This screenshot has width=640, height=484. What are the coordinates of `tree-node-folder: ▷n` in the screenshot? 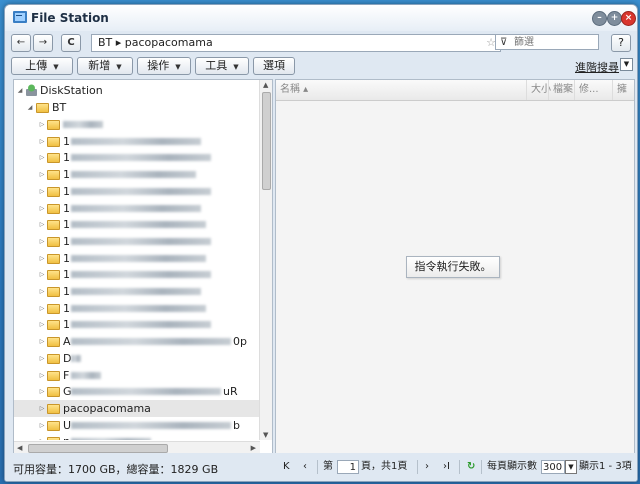 It's located at (137, 436).